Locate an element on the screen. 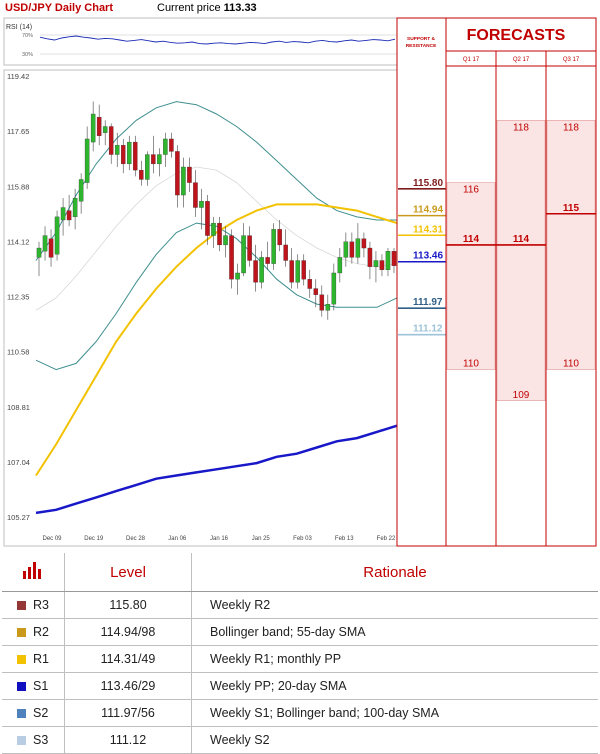 This screenshot has width=600, height=754. table-row: R3 115.80 Weekly R2 is located at coordinates (300, 605).